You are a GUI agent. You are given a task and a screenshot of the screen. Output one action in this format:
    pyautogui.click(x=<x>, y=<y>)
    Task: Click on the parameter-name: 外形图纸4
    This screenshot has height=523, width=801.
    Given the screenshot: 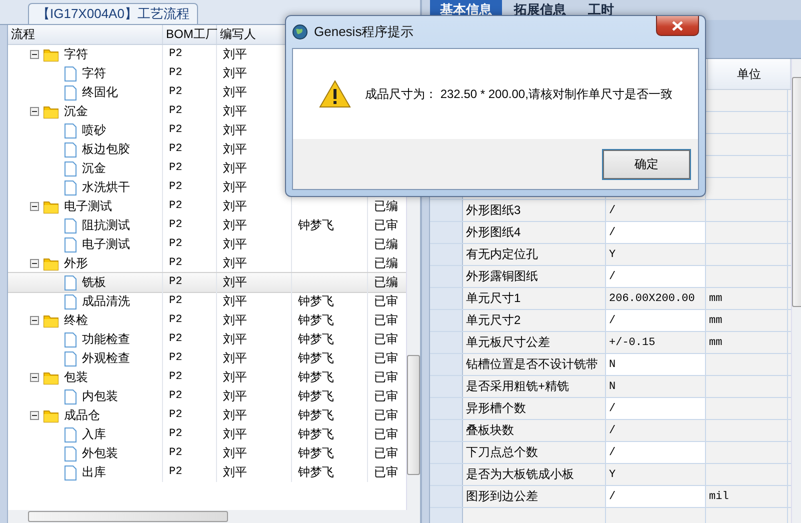 What is the action you would take?
    pyautogui.click(x=493, y=232)
    